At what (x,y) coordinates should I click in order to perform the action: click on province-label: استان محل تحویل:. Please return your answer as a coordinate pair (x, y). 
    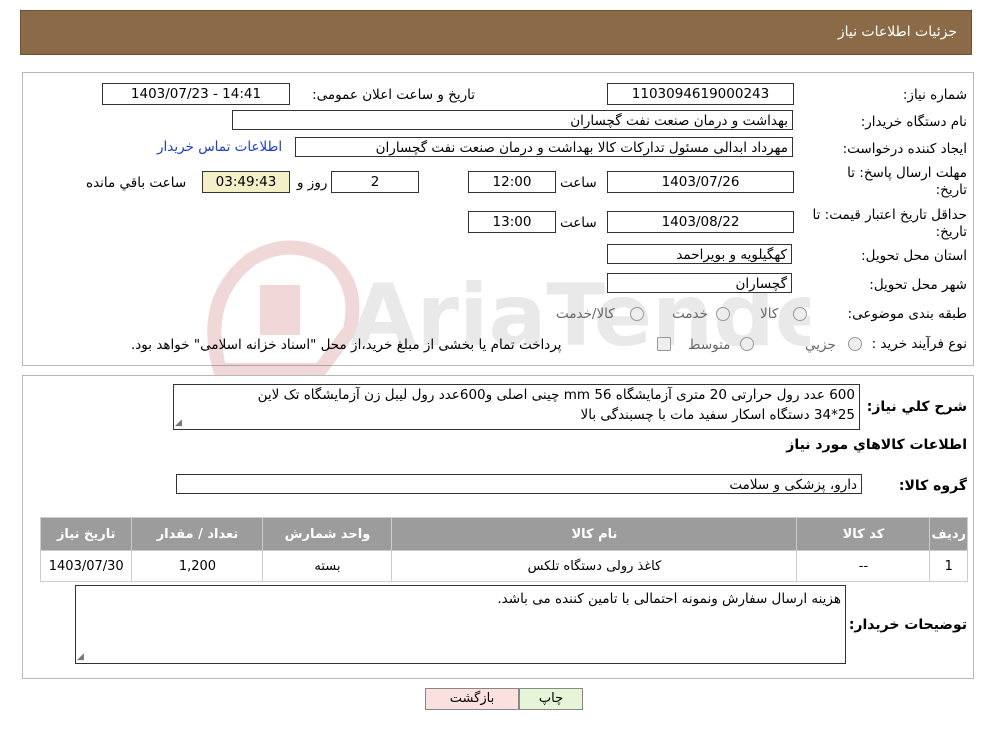
    Looking at the image, I should click on (914, 256).